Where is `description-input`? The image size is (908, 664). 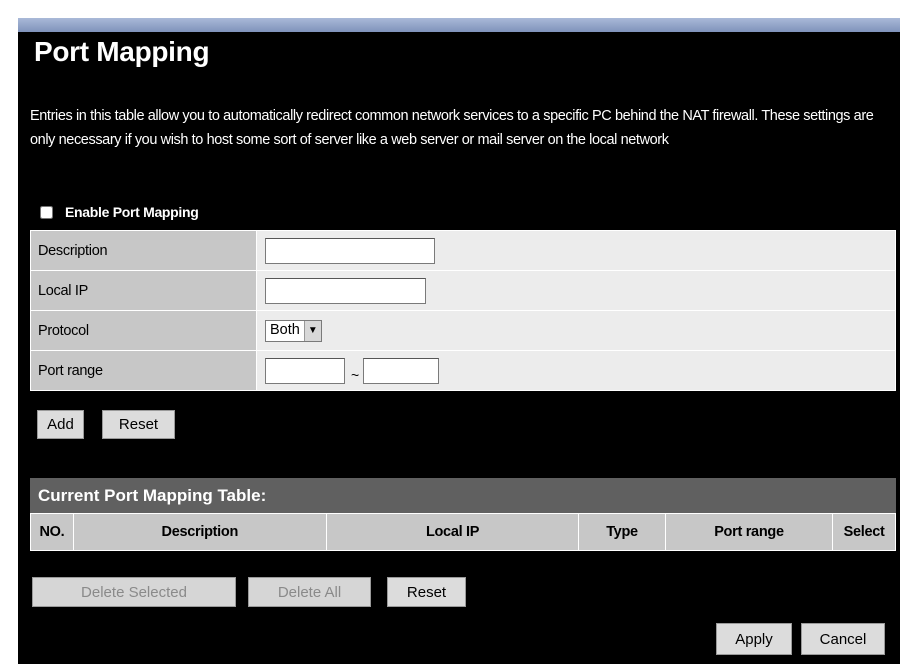
description-input is located at coordinates (350, 250).